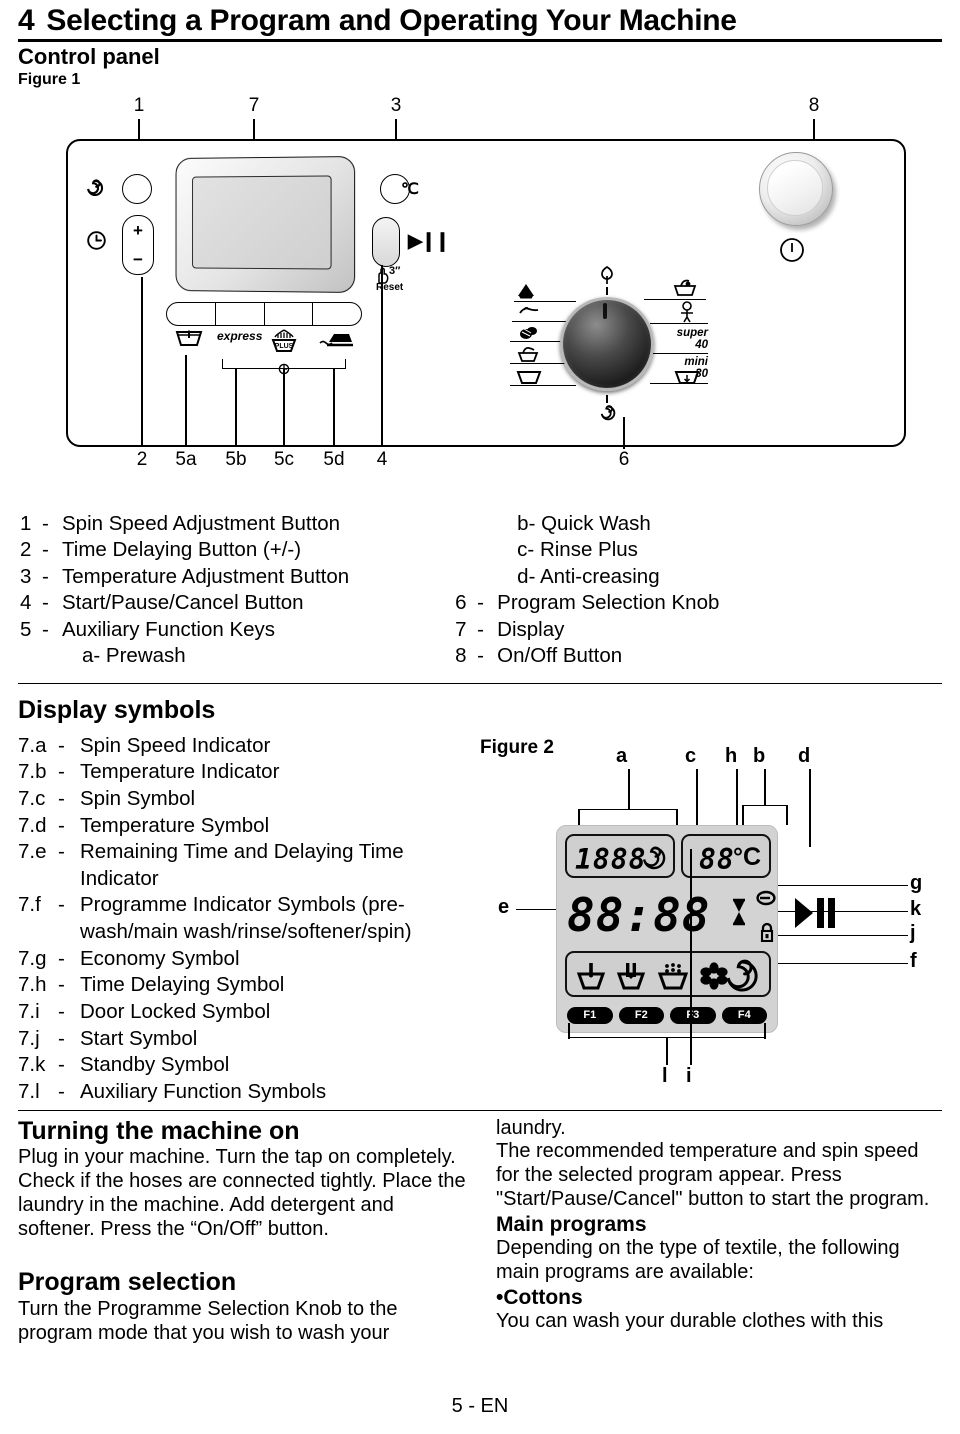 This screenshot has width=960, height=1434. What do you see at coordinates (137, 189) in the screenshot?
I see `spin-speed-adjustment-button` at bounding box center [137, 189].